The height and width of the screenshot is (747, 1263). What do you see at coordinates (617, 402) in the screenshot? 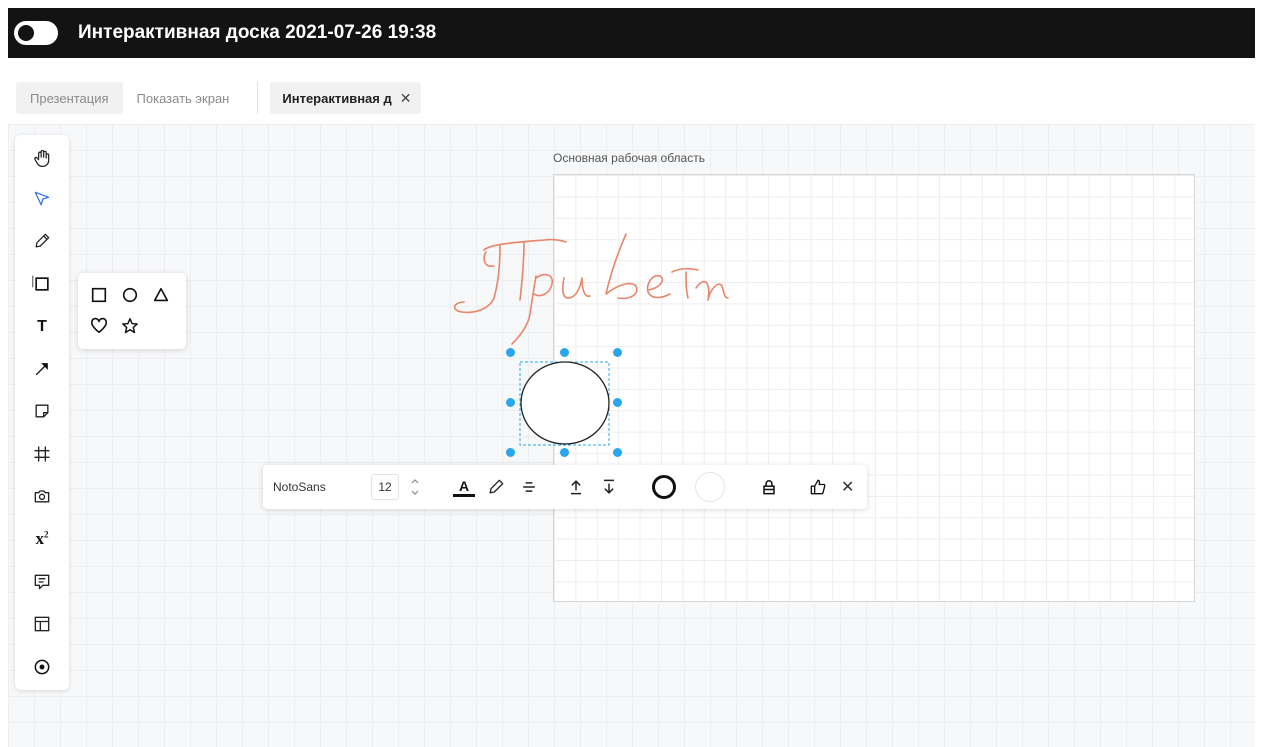
I see `resize-handle-e` at bounding box center [617, 402].